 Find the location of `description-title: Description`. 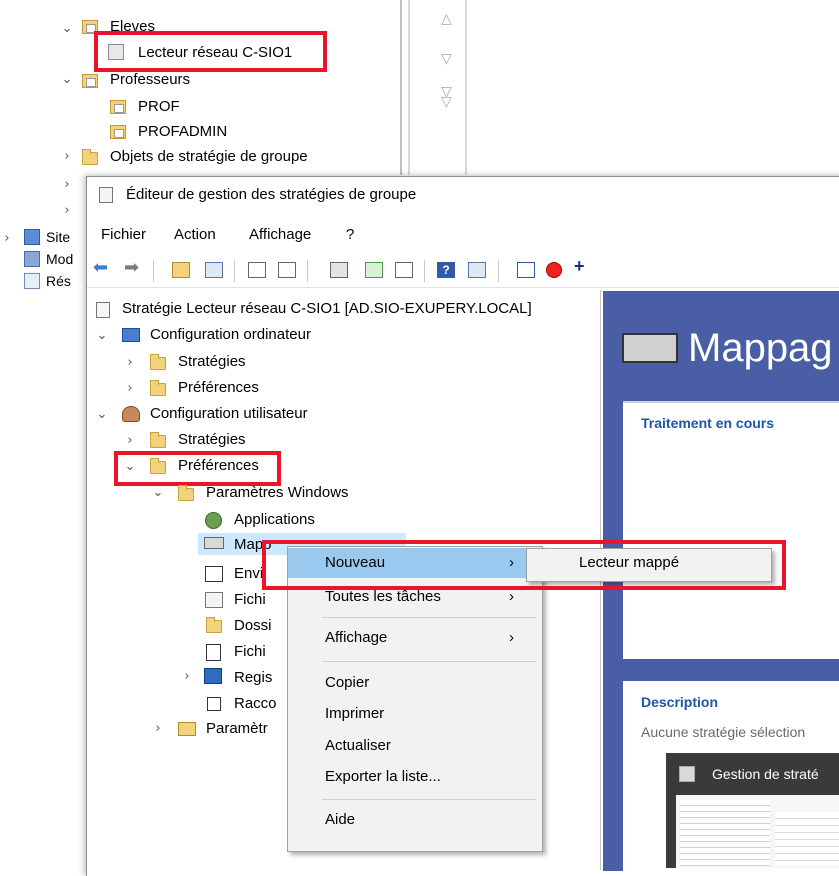

description-title: Description is located at coordinates (680, 702).